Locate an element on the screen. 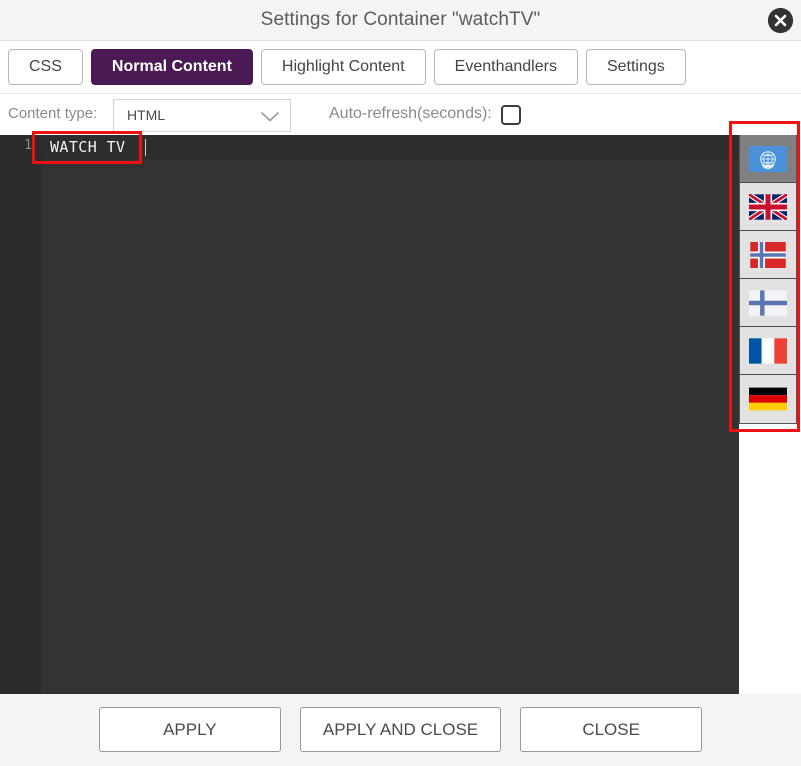 This screenshot has height=766, width=801. language-flag-strip is located at coordinates (768, 279).